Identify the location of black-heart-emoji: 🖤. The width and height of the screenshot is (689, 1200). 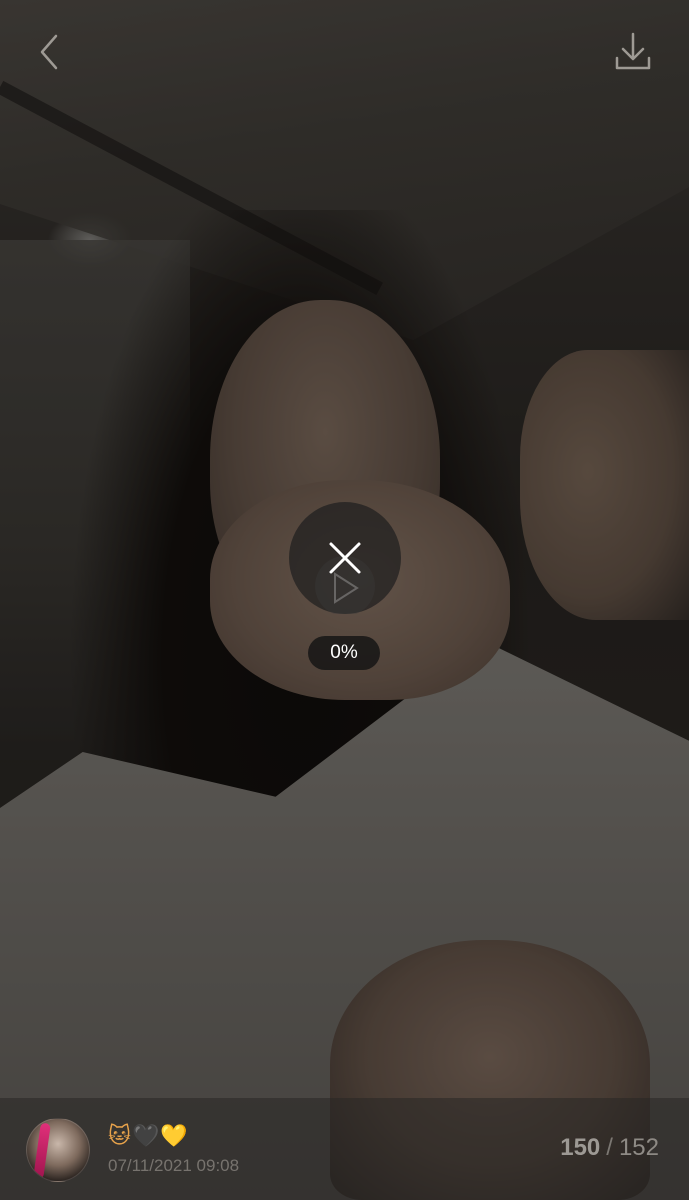
(146, 1136).